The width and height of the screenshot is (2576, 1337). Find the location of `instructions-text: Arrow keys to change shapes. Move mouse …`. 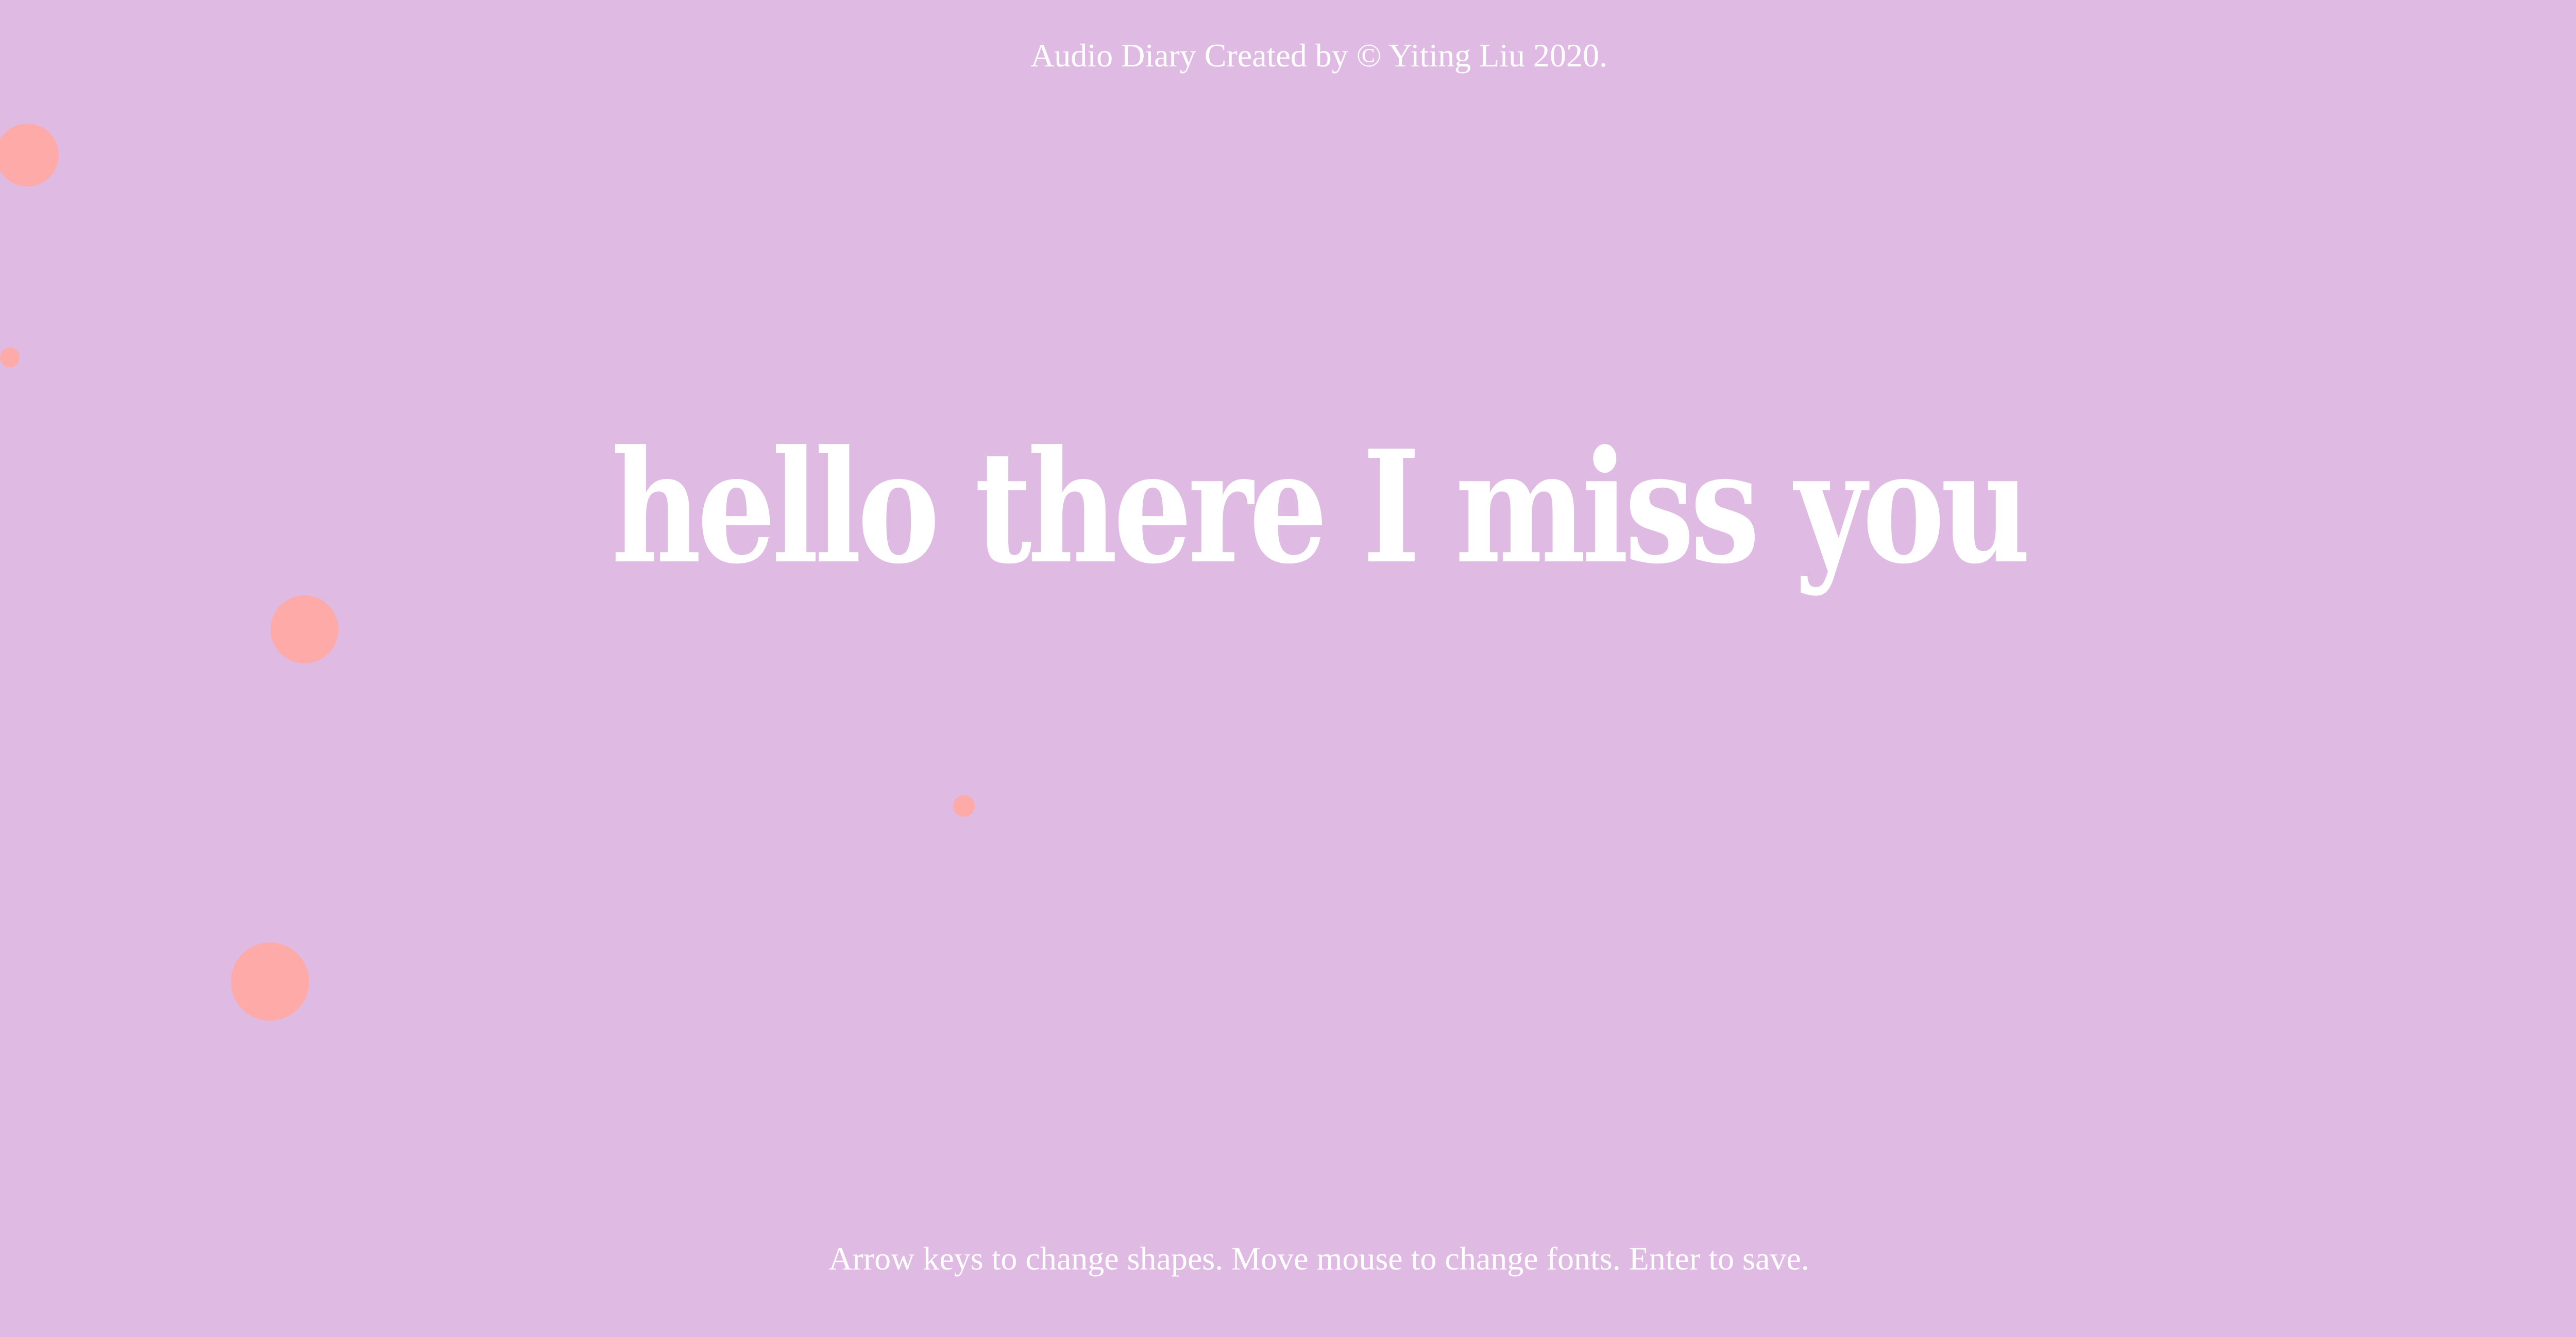

instructions-text: Arrow keys to change shapes. Move mouse … is located at coordinates (1318, 1259).